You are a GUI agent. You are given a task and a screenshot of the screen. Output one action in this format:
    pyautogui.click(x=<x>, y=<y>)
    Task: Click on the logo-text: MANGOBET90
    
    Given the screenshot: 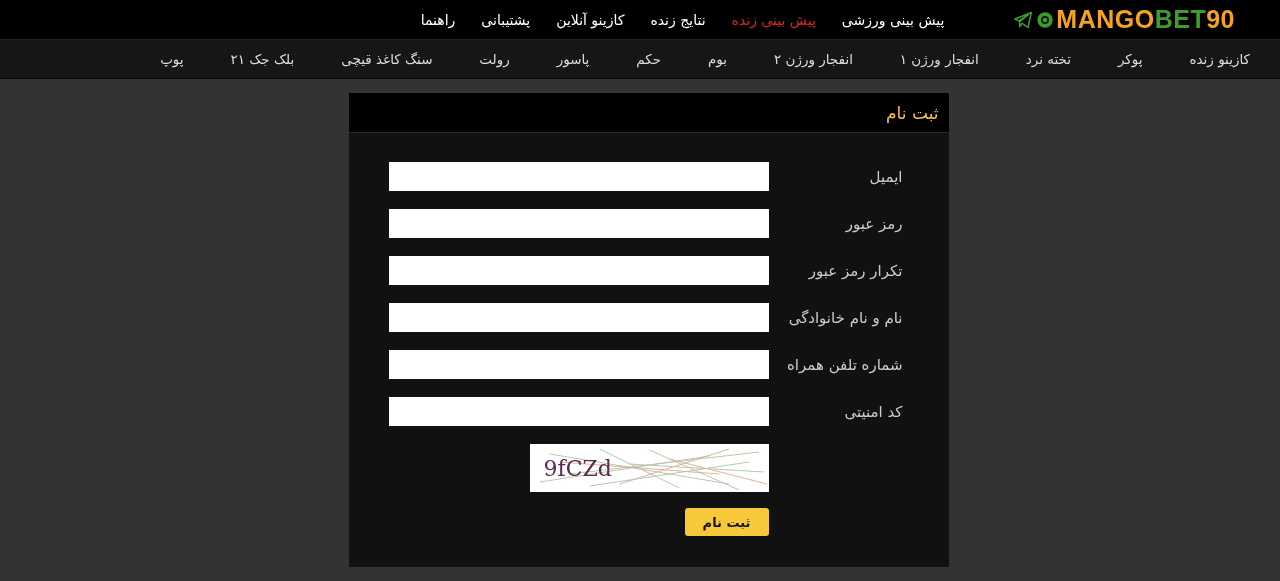 What is the action you would take?
    pyautogui.click(x=1145, y=19)
    